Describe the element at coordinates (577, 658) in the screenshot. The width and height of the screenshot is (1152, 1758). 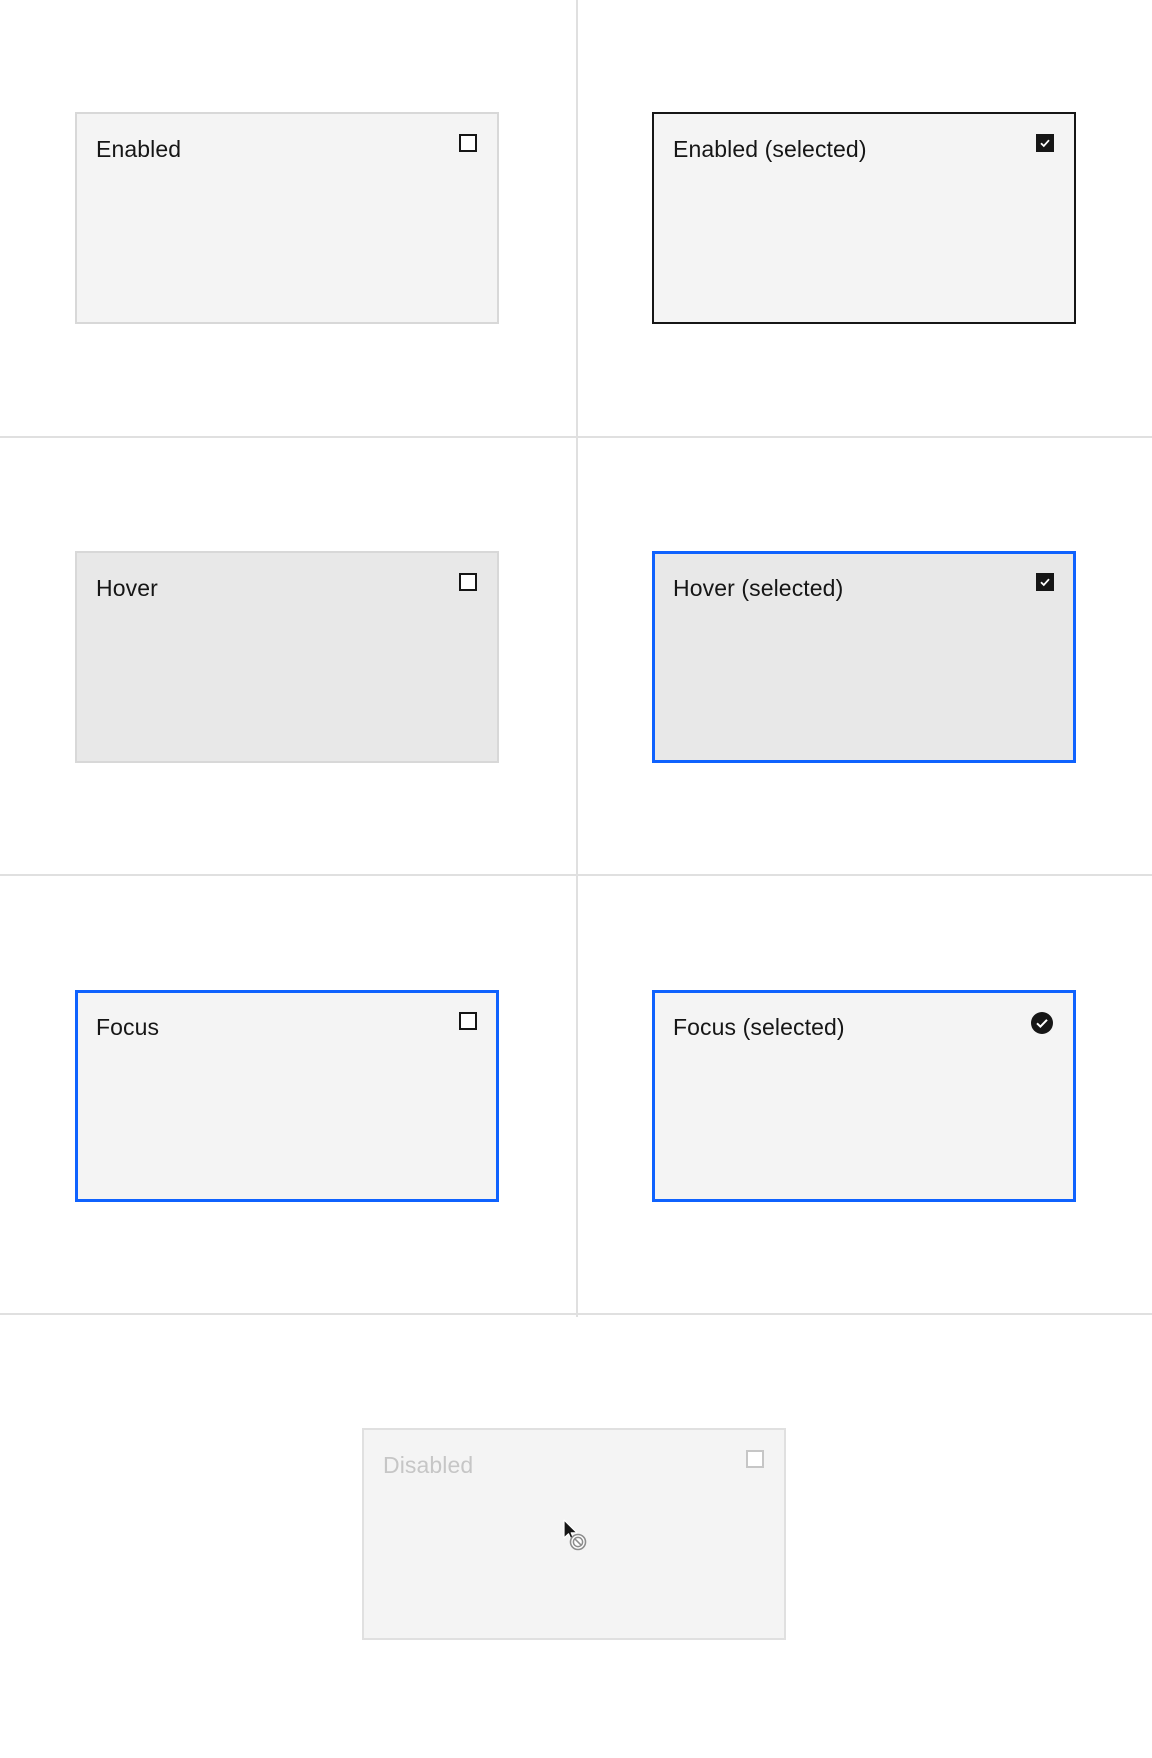
I see `column-divider` at that location.